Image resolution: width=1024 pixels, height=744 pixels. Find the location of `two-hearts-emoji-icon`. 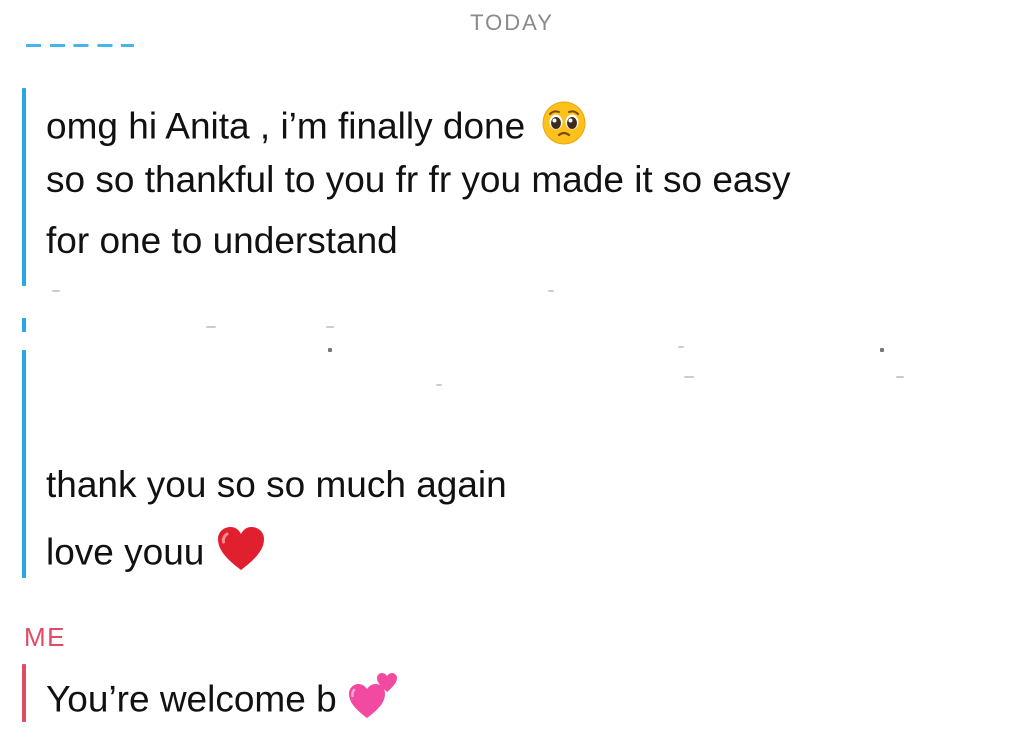

two-hearts-emoji-icon is located at coordinates (373, 701).